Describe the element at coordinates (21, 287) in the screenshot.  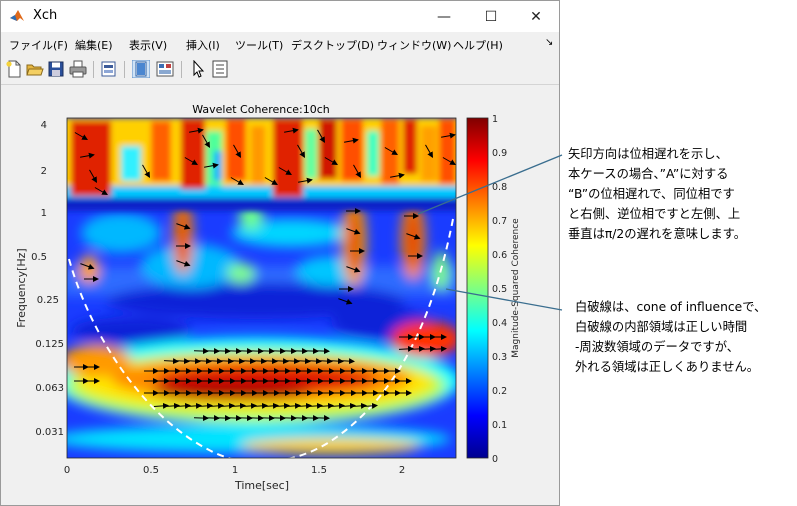
I see `y-axis-label: Frequency[Hz]` at that location.